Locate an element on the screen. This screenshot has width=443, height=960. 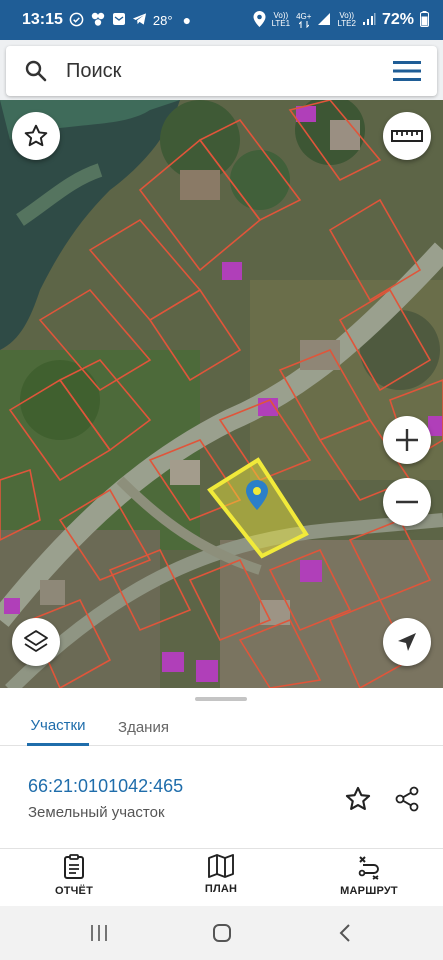
recent-apps-button is located at coordinates (99, 933).